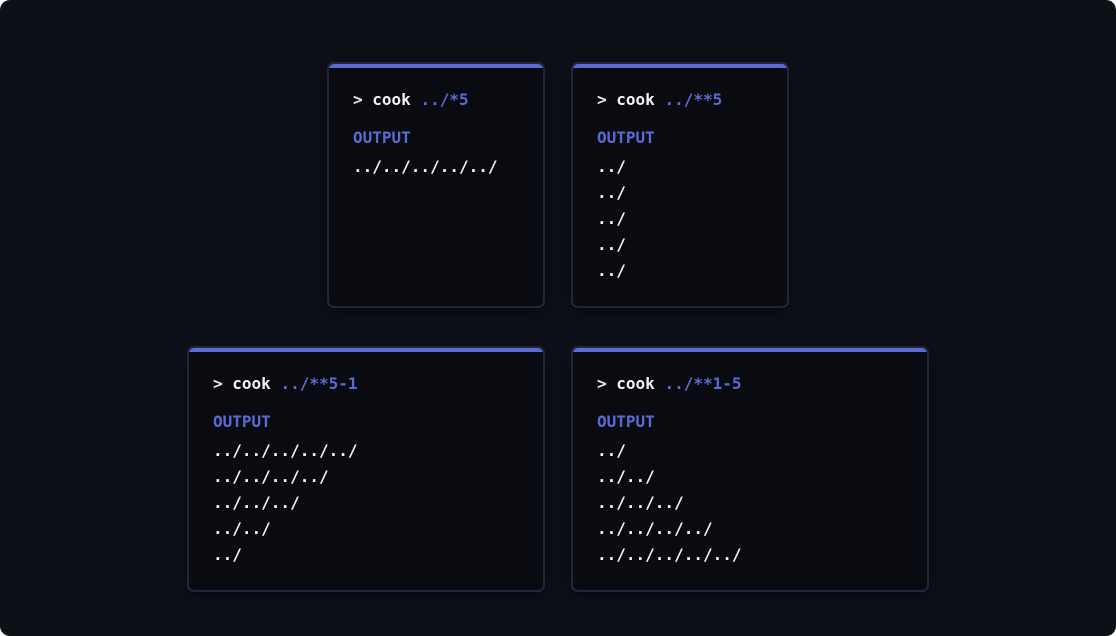 The image size is (1116, 636). Describe the element at coordinates (693, 99) in the screenshot. I see `command-argument: ../**5` at that location.